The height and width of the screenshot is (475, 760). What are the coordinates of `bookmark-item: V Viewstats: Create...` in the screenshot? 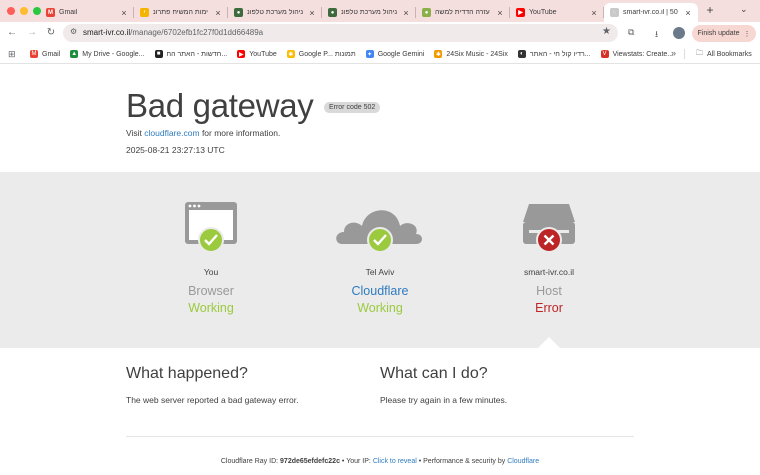 It's located at (636, 54).